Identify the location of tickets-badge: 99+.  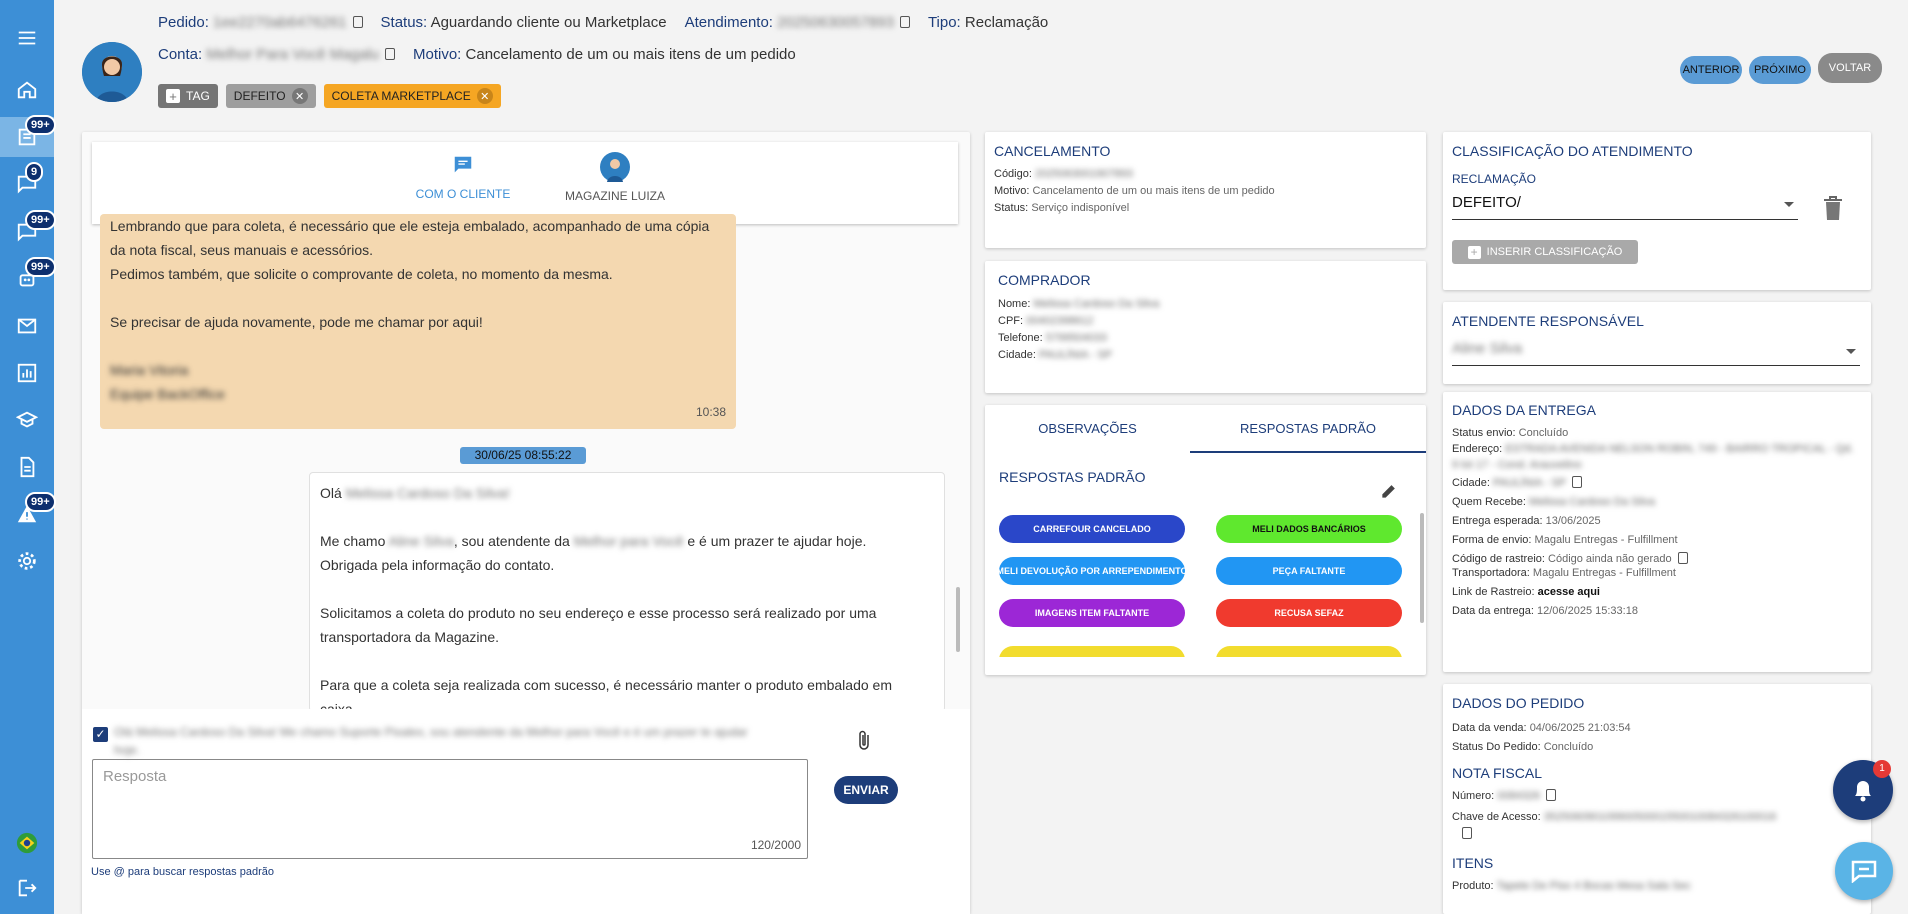
(40, 125).